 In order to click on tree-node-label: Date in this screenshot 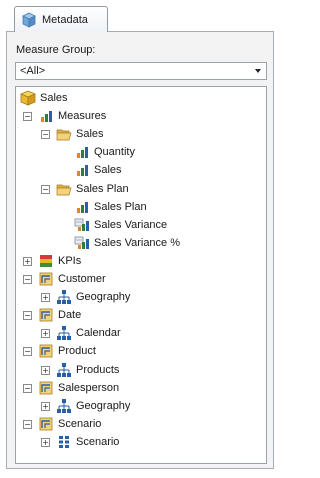, I will do `click(70, 315)`.